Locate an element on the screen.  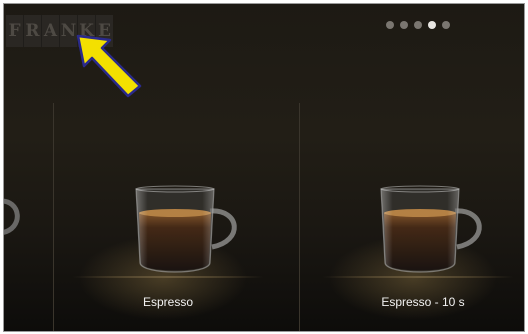
logo-letter: F is located at coordinates (15, 31).